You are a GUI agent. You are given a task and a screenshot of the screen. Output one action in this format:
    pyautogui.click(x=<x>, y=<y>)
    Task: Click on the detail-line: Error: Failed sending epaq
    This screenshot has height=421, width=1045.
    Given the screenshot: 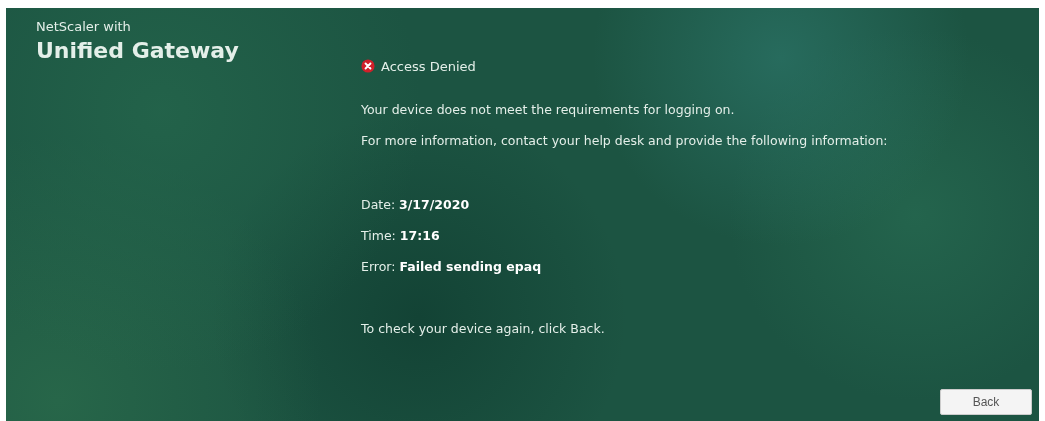 What is the action you would take?
    pyautogui.click(x=452, y=267)
    